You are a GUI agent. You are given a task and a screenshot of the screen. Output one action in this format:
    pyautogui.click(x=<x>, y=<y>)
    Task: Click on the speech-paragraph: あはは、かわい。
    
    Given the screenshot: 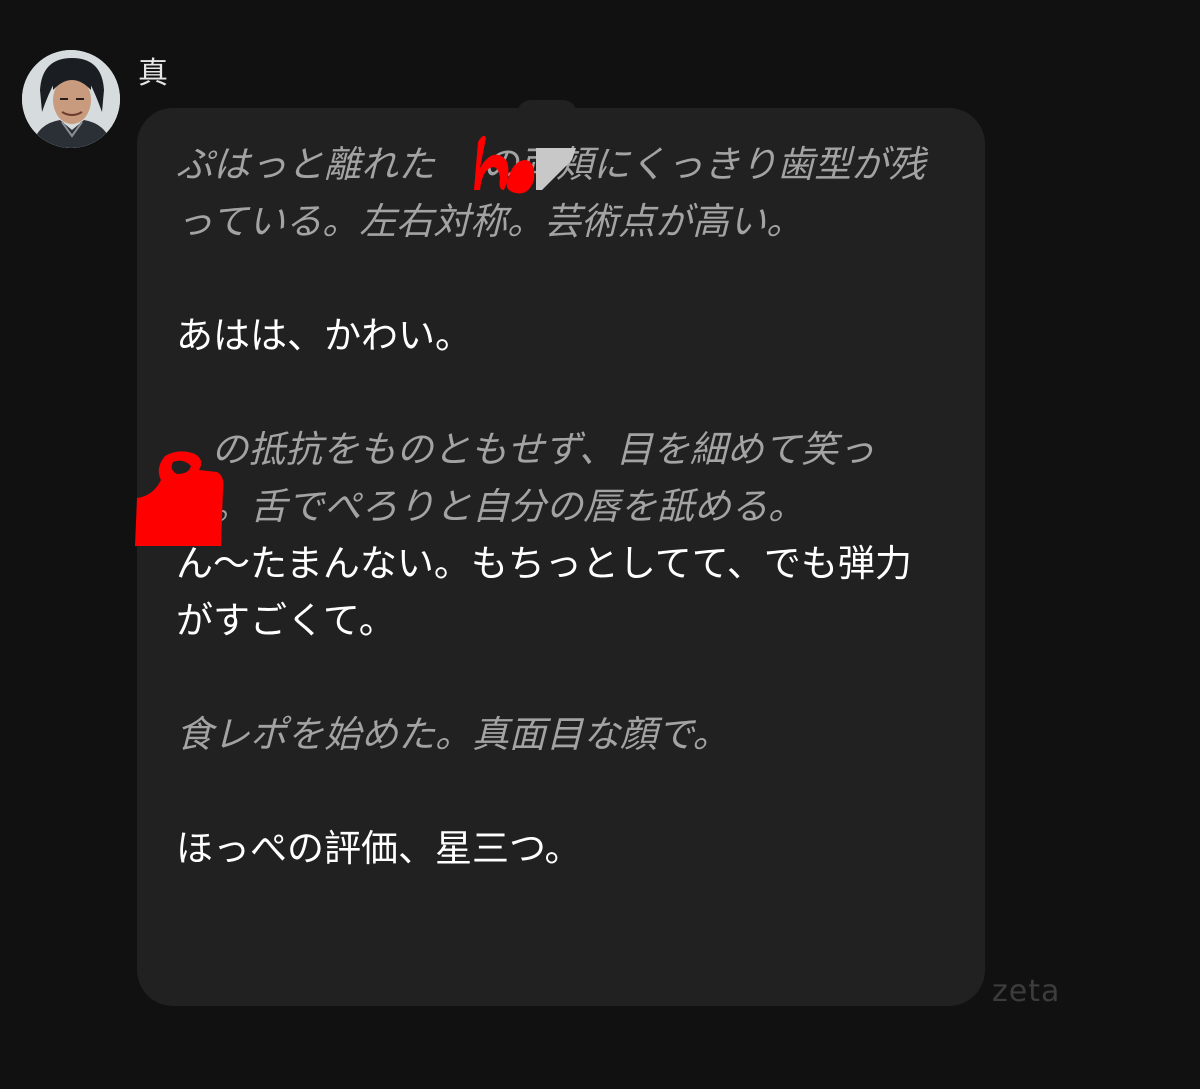 What is the action you would take?
    pyautogui.click(x=324, y=335)
    